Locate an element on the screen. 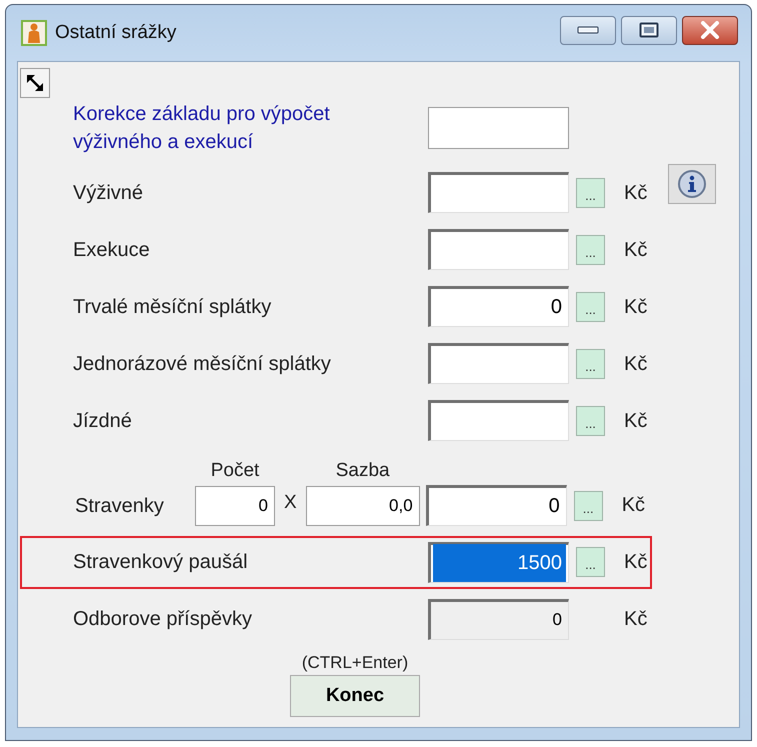 This screenshot has width=757, height=747. field-label: Výživné is located at coordinates (108, 193).